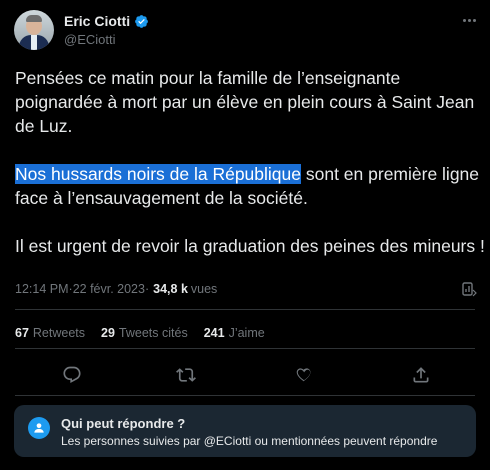 This screenshot has width=490, height=470. I want to click on author-name-row: Eric Ciotti, so click(106, 21).